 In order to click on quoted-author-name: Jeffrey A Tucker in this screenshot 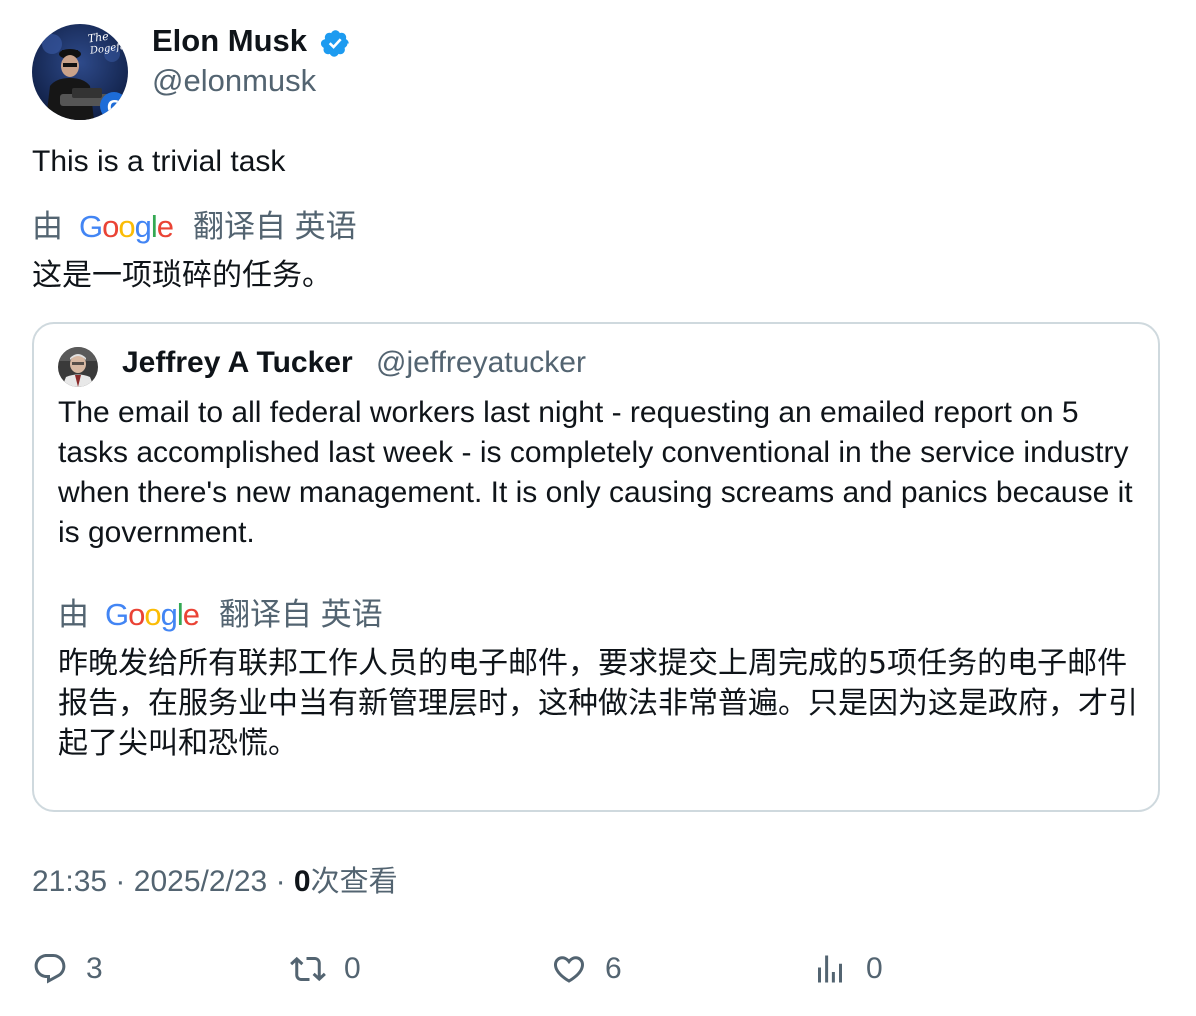, I will do `click(237, 363)`.